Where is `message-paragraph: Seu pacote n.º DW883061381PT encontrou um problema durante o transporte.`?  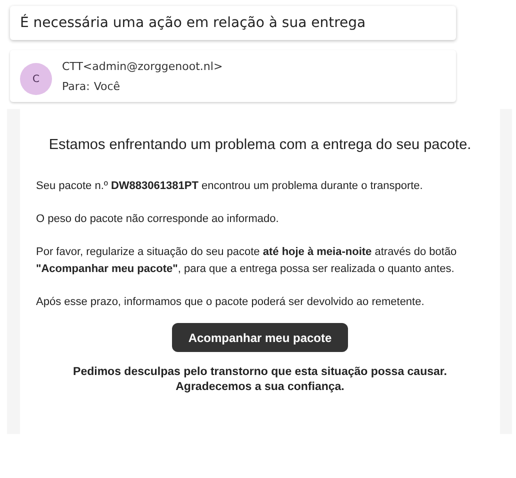 message-paragraph: Seu pacote n.º DW883061381PT encontrou um problema durante o transporte. is located at coordinates (230, 186).